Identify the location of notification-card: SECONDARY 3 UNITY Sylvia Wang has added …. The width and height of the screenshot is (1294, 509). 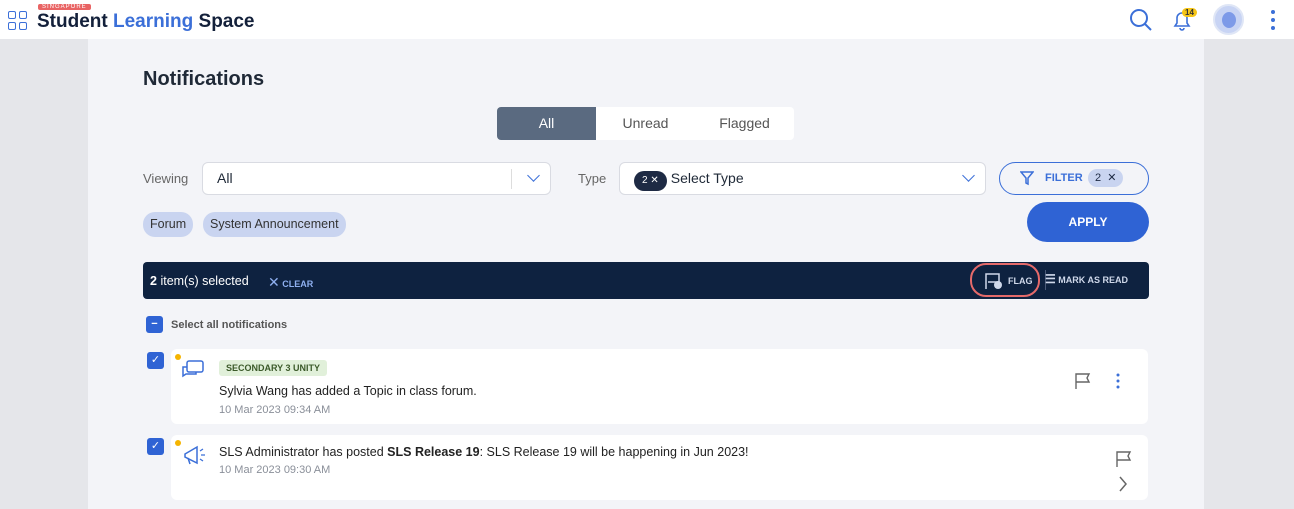
(659, 386).